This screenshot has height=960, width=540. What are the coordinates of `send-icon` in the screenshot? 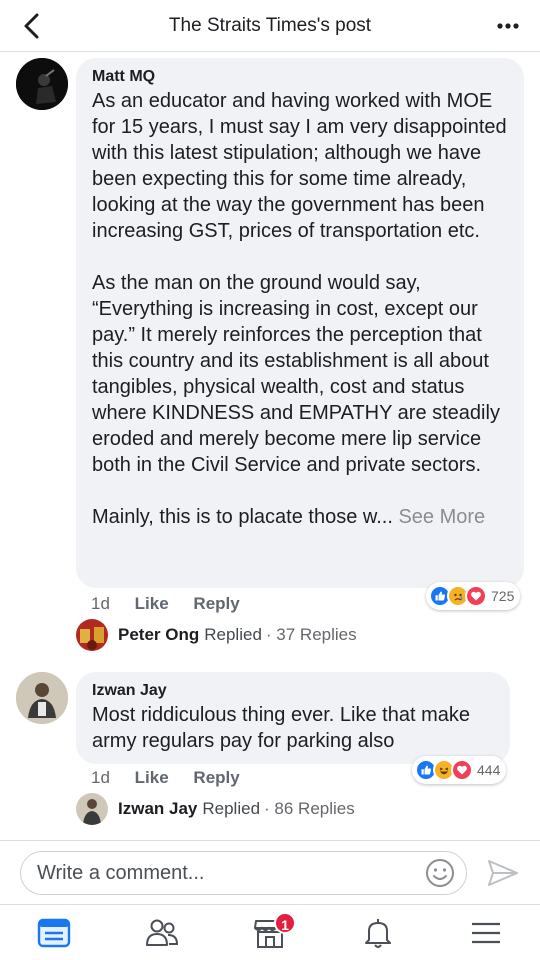 It's located at (503, 873).